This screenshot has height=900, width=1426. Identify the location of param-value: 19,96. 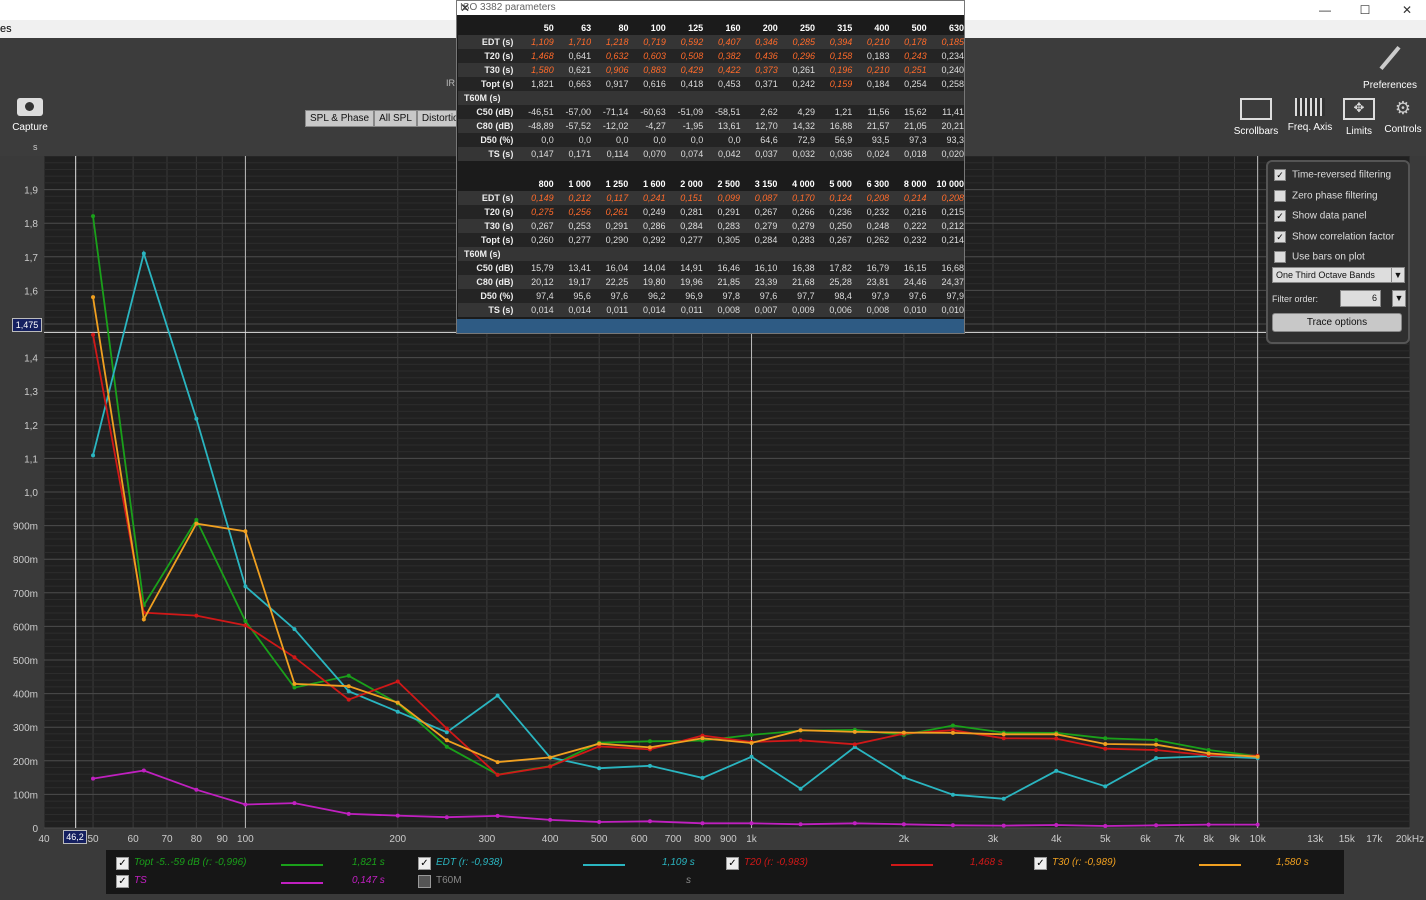
(684, 282).